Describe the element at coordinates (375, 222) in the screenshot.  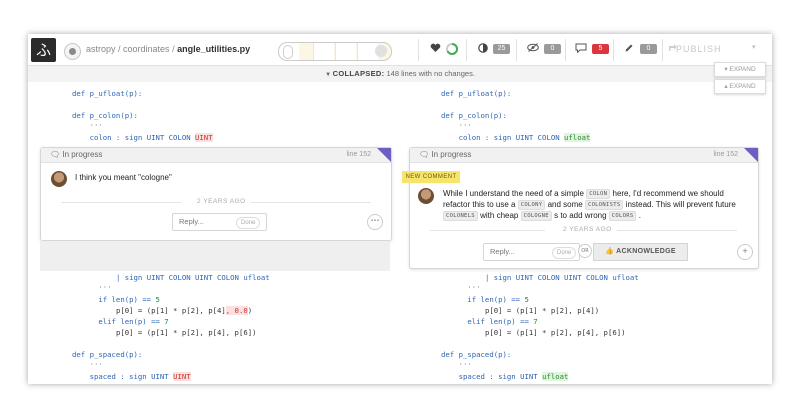
I see `more-options-button: •••` at that location.